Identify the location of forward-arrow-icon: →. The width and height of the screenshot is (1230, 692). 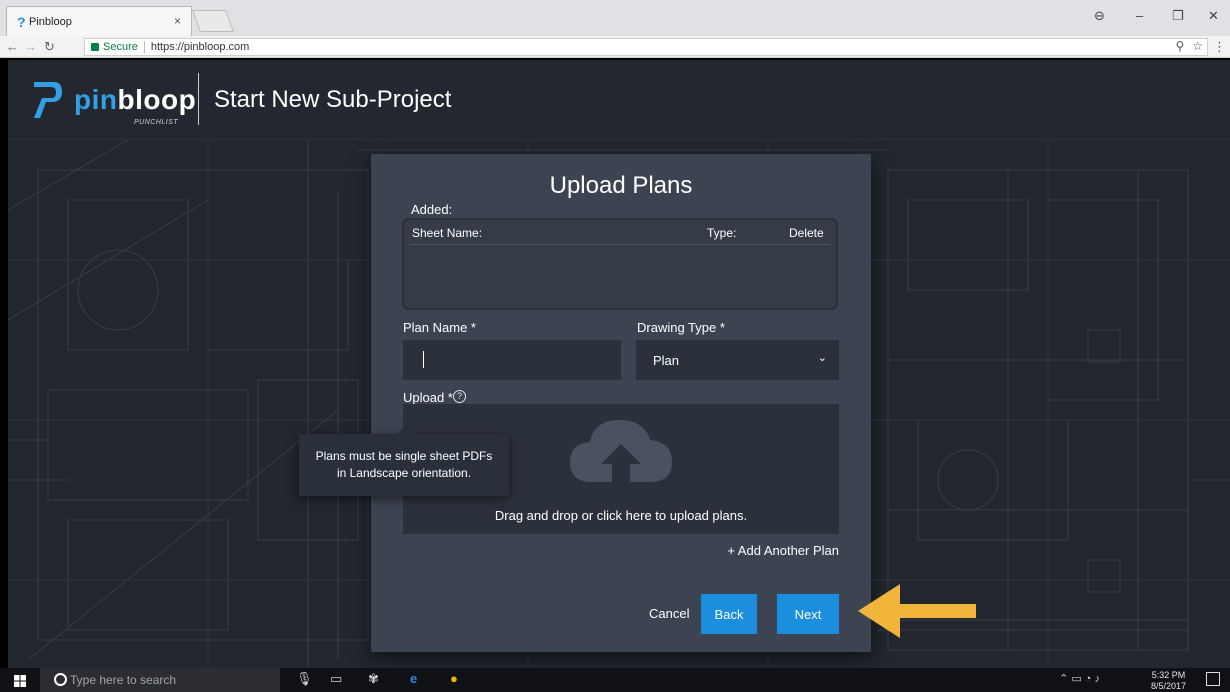
(30, 46).